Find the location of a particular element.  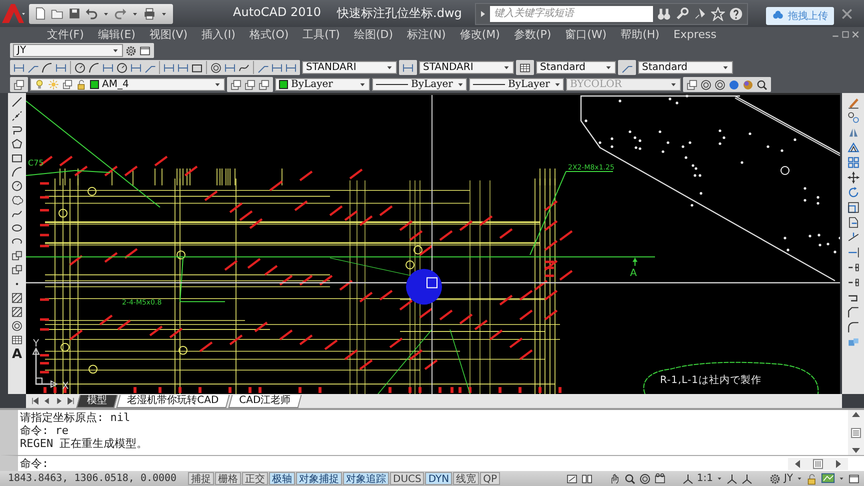

pan-icon is located at coordinates (614, 478).